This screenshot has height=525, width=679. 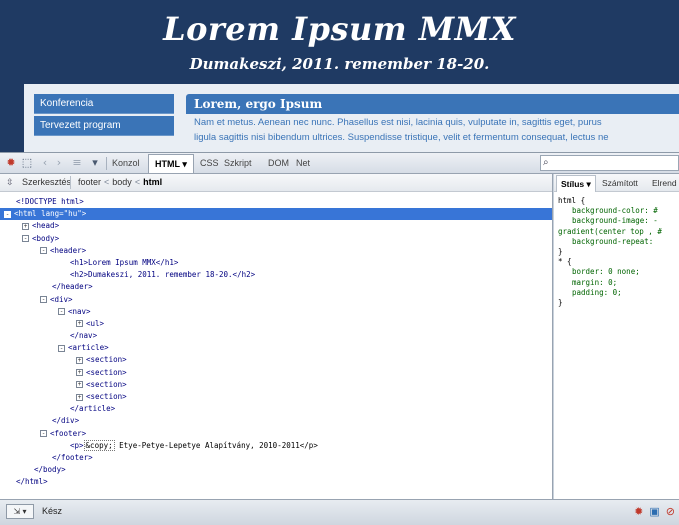 I want to click on html-tree-node-text: </body>, so click(x=50, y=470).